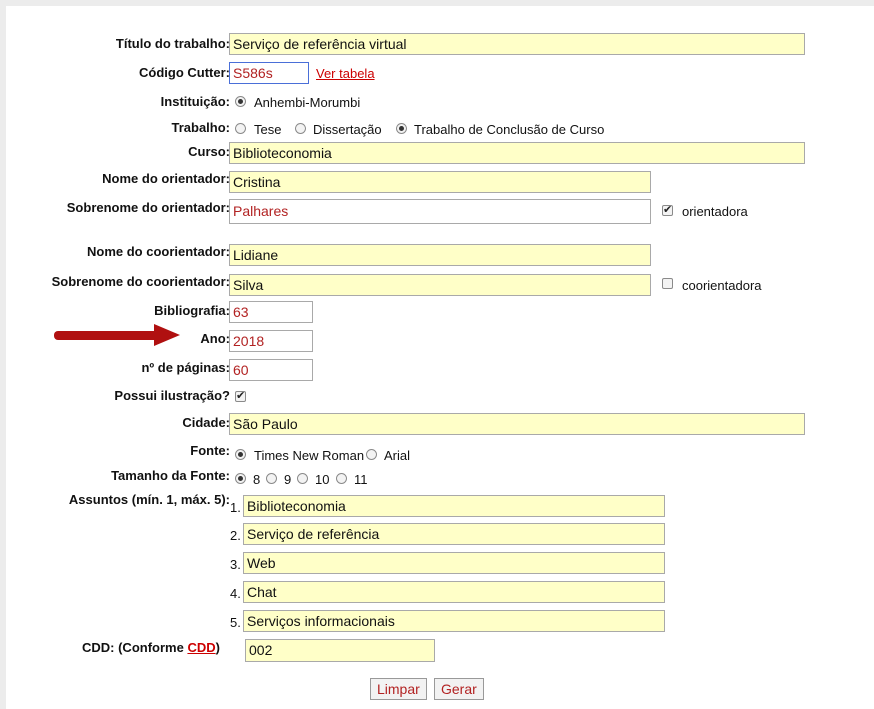  I want to click on sobrenome-orientador-label: Sobrenome do orientador:, so click(148, 207).